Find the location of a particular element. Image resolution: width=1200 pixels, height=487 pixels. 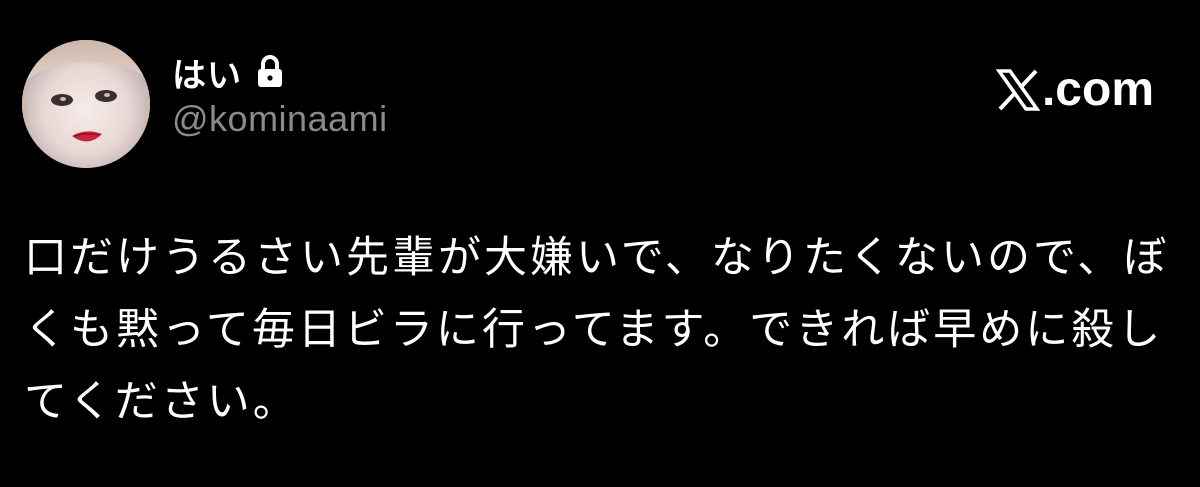

tweet-line: てください。 is located at coordinates (161, 402).